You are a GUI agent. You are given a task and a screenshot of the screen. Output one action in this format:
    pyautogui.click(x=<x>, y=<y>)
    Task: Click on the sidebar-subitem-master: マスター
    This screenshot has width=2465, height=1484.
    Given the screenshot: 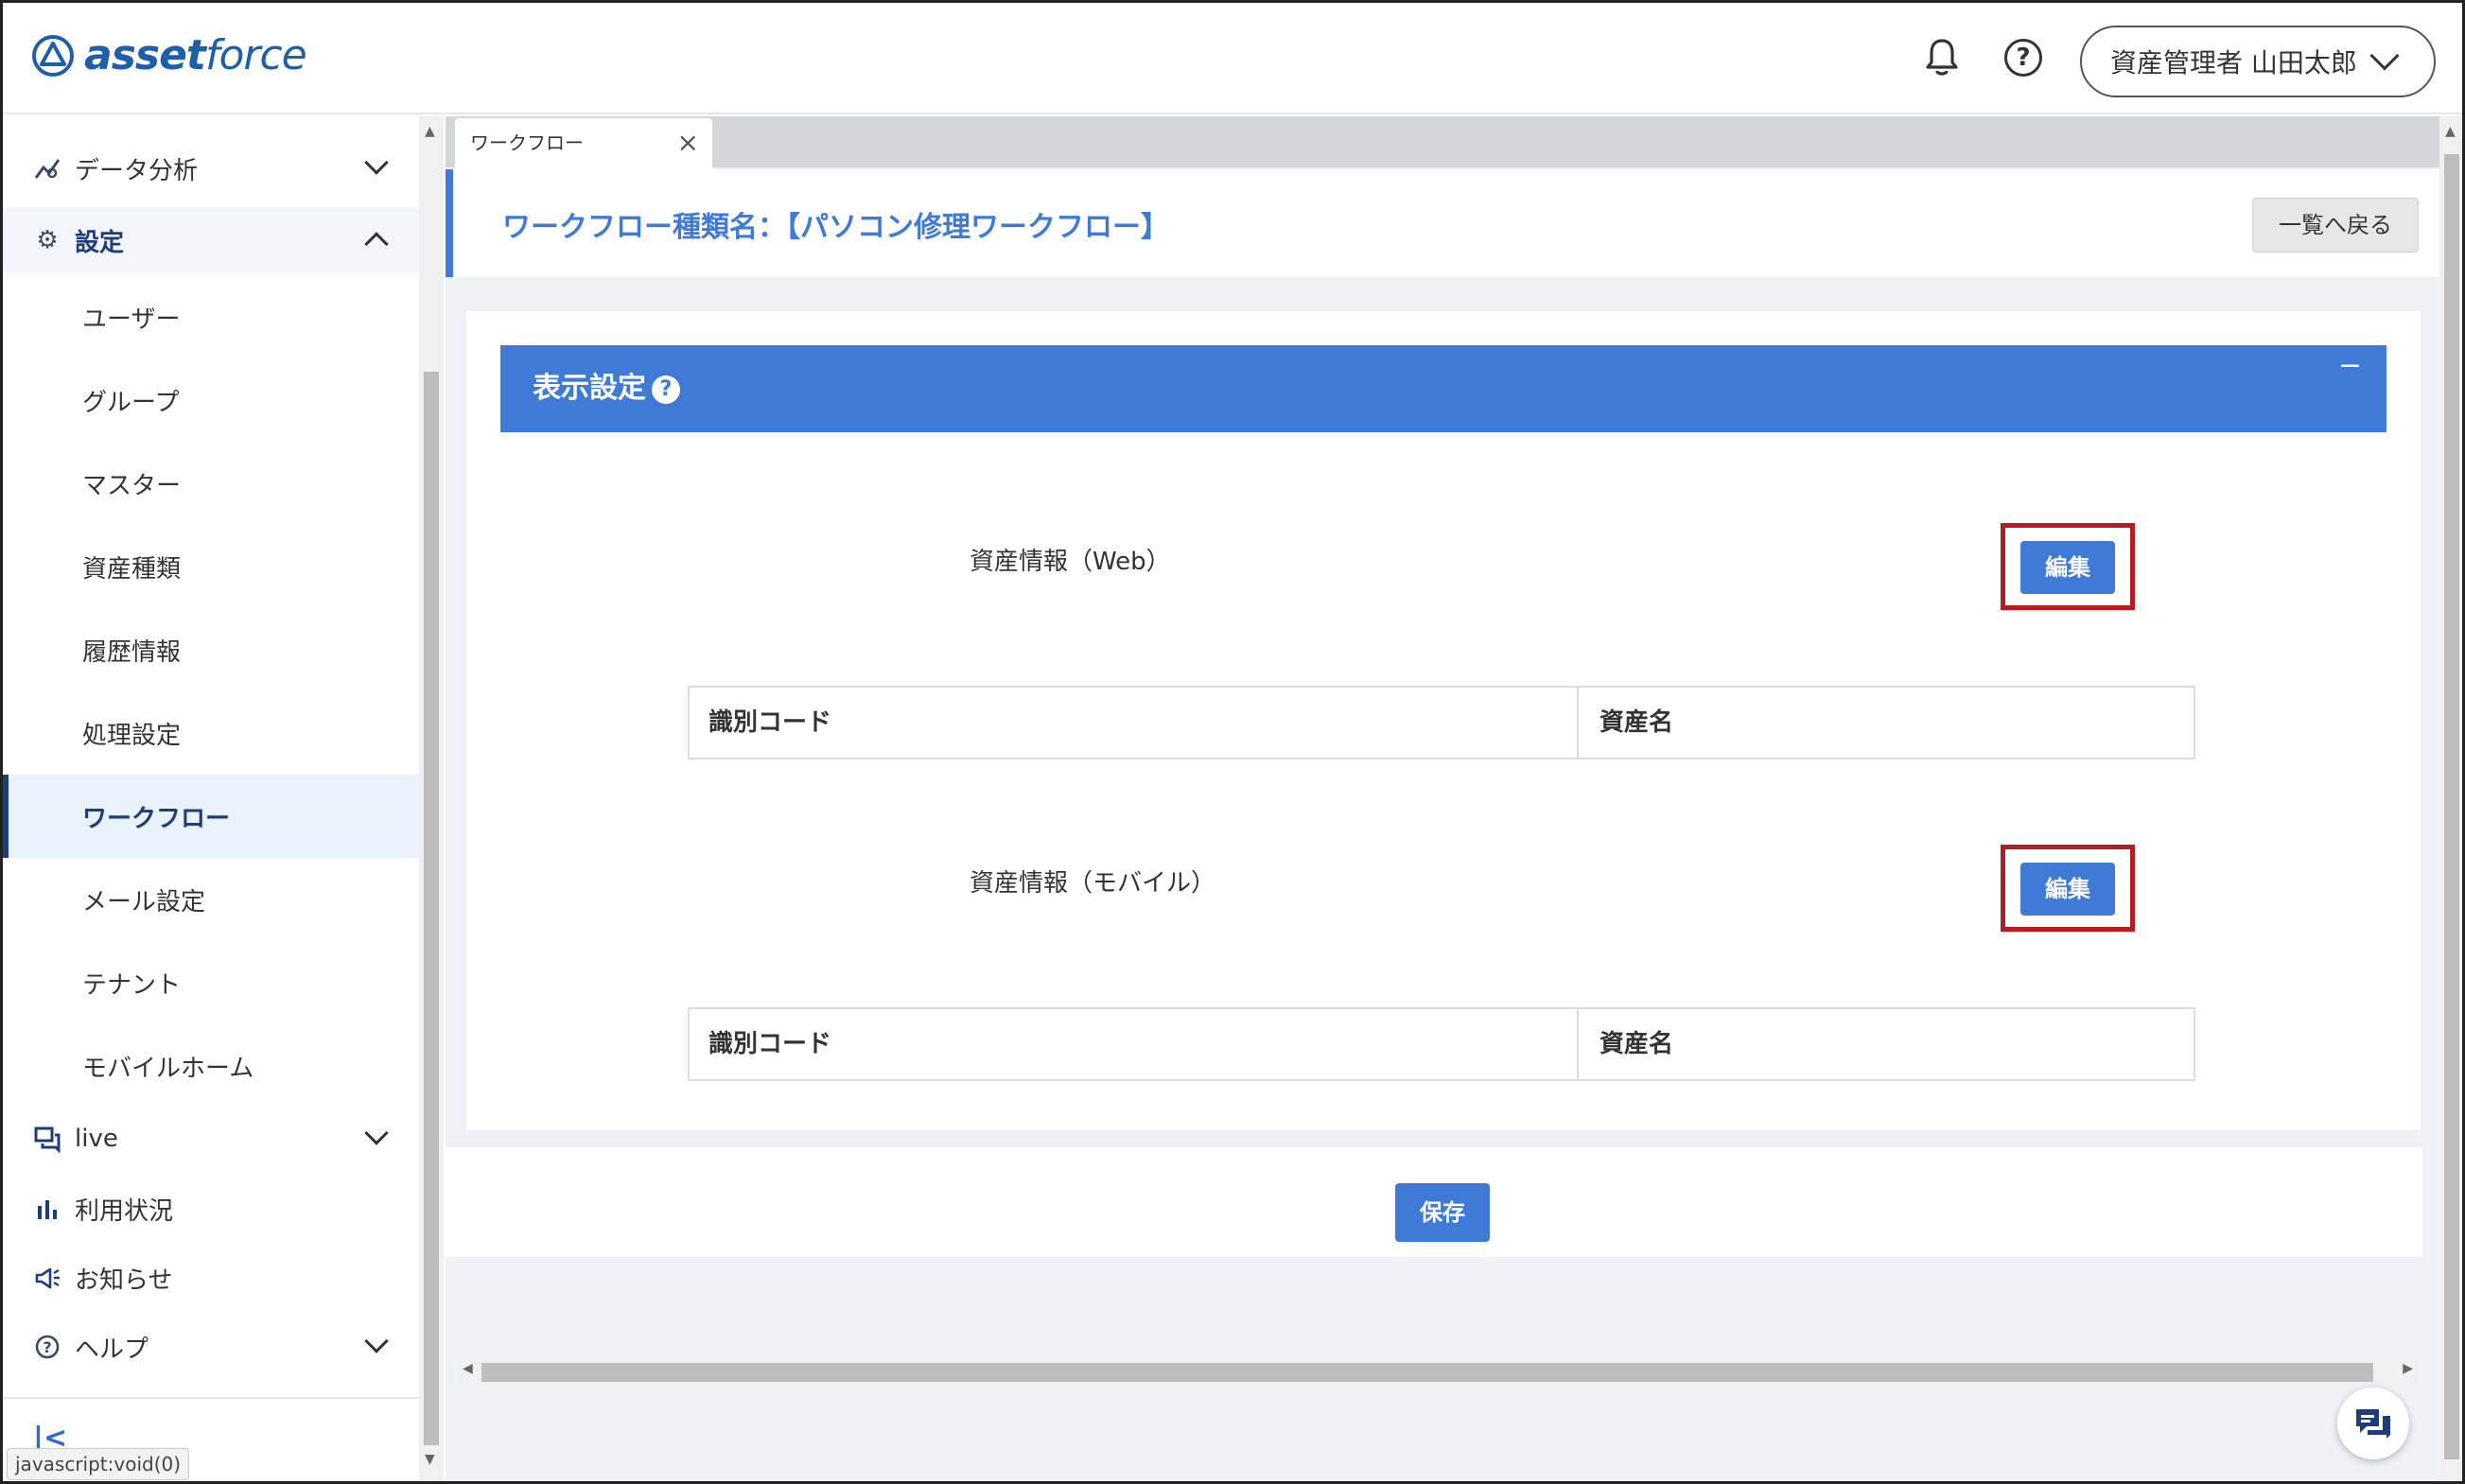 What is the action you would take?
    pyautogui.click(x=211, y=484)
    